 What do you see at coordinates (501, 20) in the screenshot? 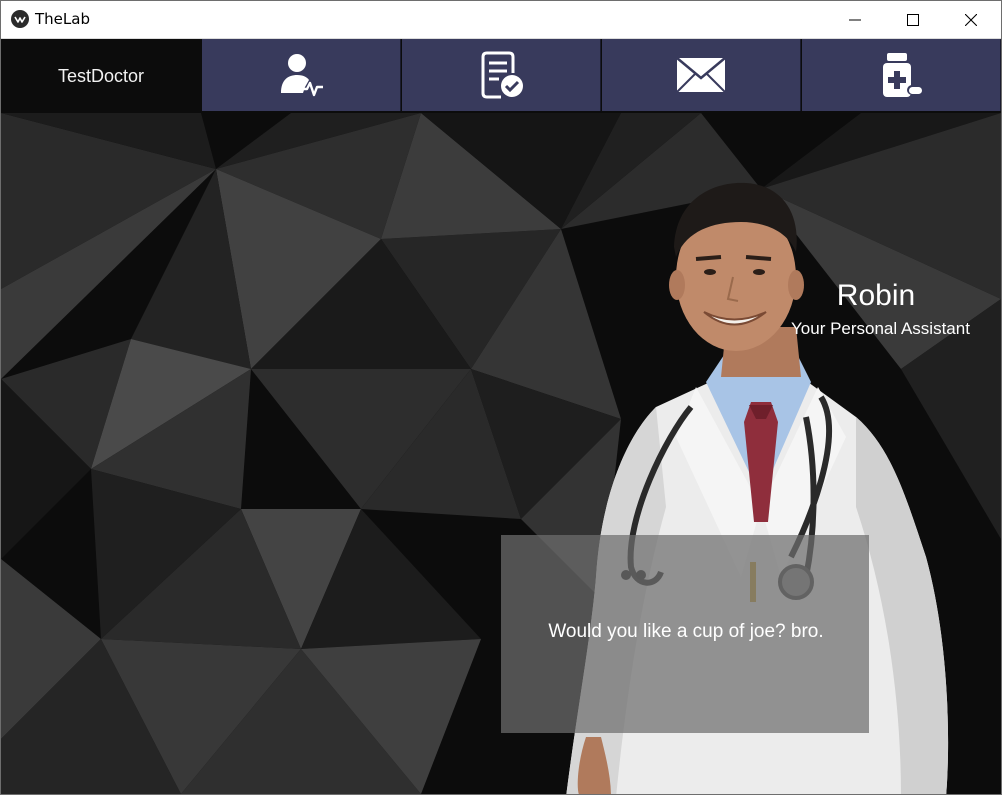
I see `title-bar: TheLab` at bounding box center [501, 20].